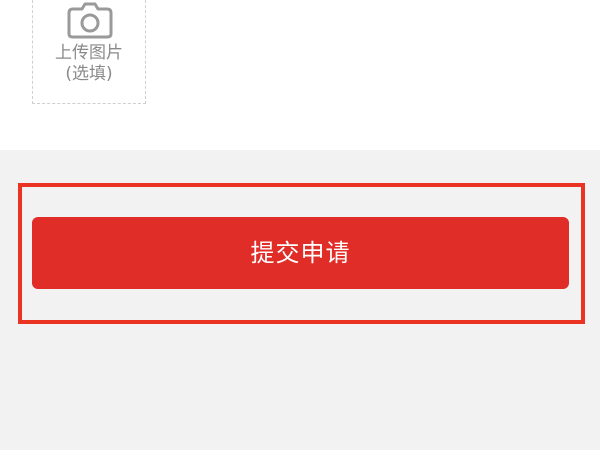  What do you see at coordinates (300, 253) in the screenshot?
I see `submit-application-button: 提交申请` at bounding box center [300, 253].